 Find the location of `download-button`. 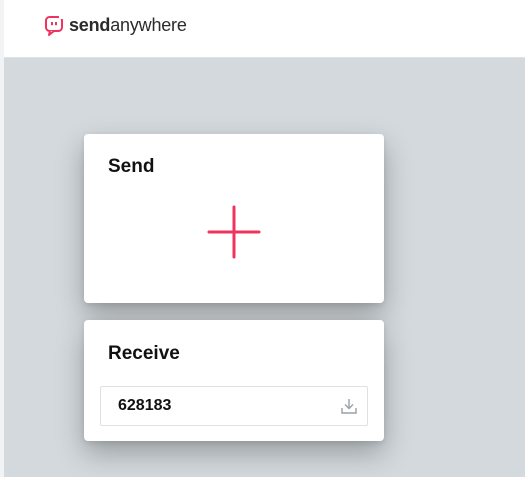

download-button is located at coordinates (349, 406).